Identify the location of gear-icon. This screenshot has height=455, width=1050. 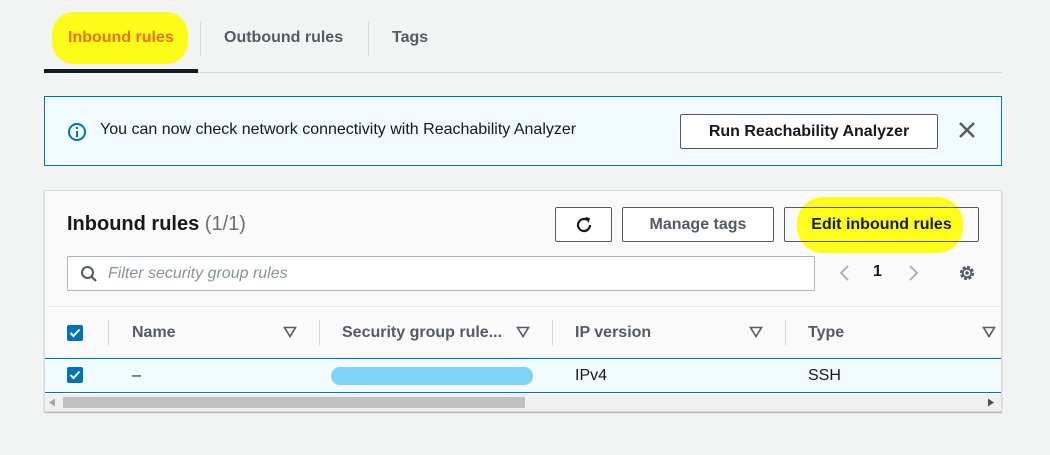
(967, 273).